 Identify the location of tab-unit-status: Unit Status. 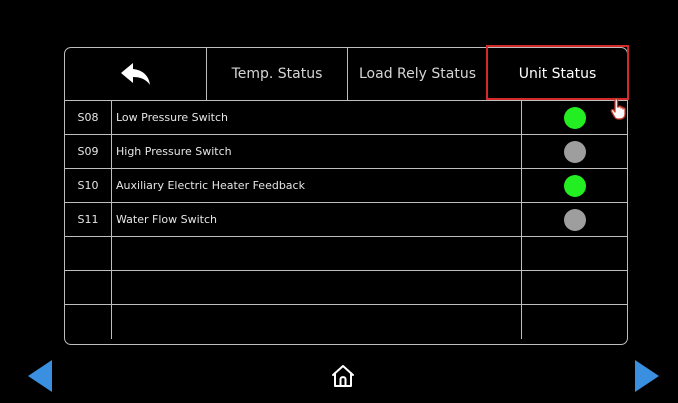
(557, 74).